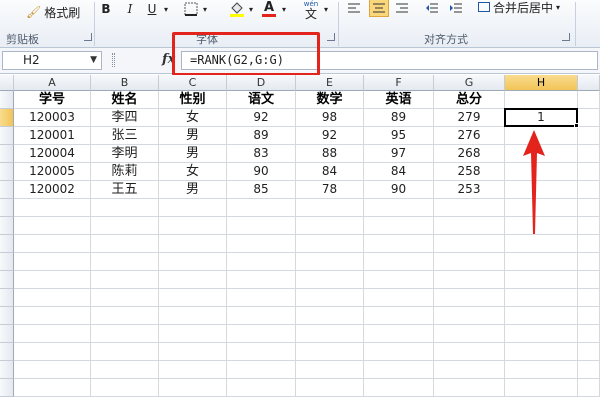 The width and height of the screenshot is (600, 400). I want to click on table-cell: 王五, so click(125, 190).